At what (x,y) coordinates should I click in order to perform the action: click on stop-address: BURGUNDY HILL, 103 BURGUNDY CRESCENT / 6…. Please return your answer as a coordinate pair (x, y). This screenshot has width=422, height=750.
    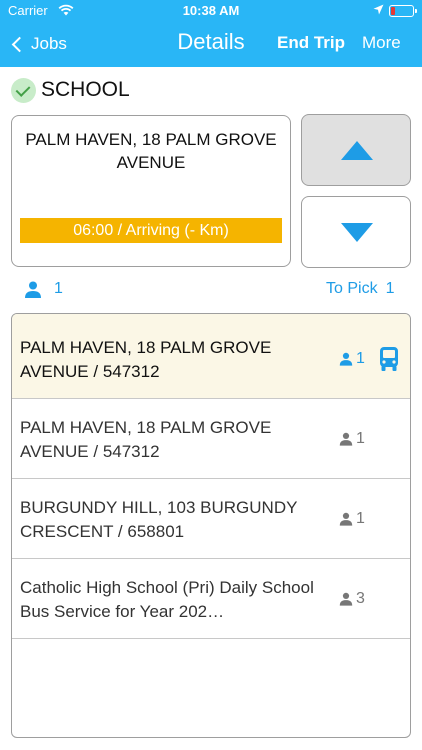
    Looking at the image, I should click on (159, 519).